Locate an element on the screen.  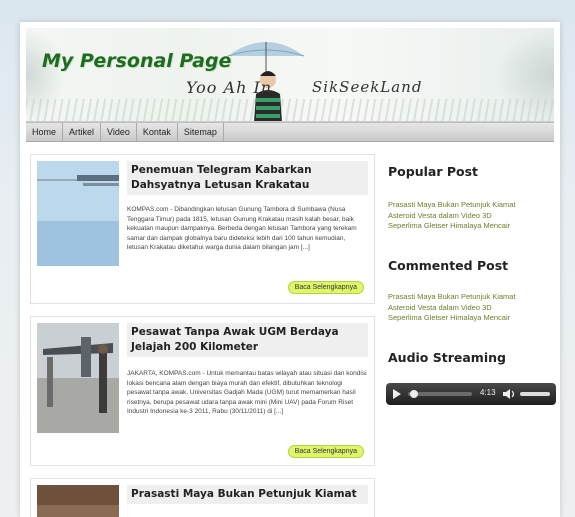
popular-post-link: Seperlima Gletser Himalaya Mencair is located at coordinates (468, 226).